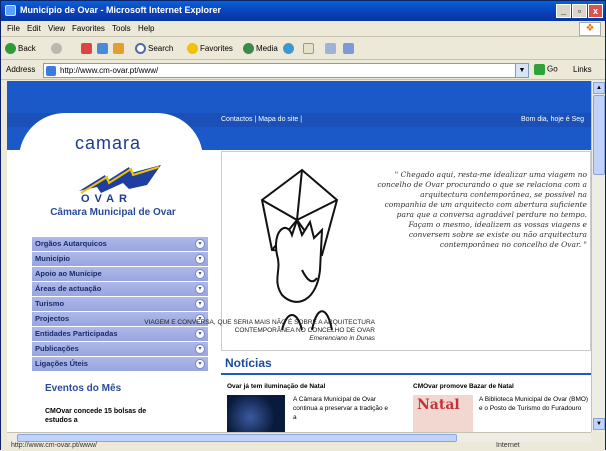 The image size is (606, 451). Describe the element at coordinates (120, 364) in the screenshot. I see `menu-item-ligacoes: Ligações Úteis ▾` at that location.